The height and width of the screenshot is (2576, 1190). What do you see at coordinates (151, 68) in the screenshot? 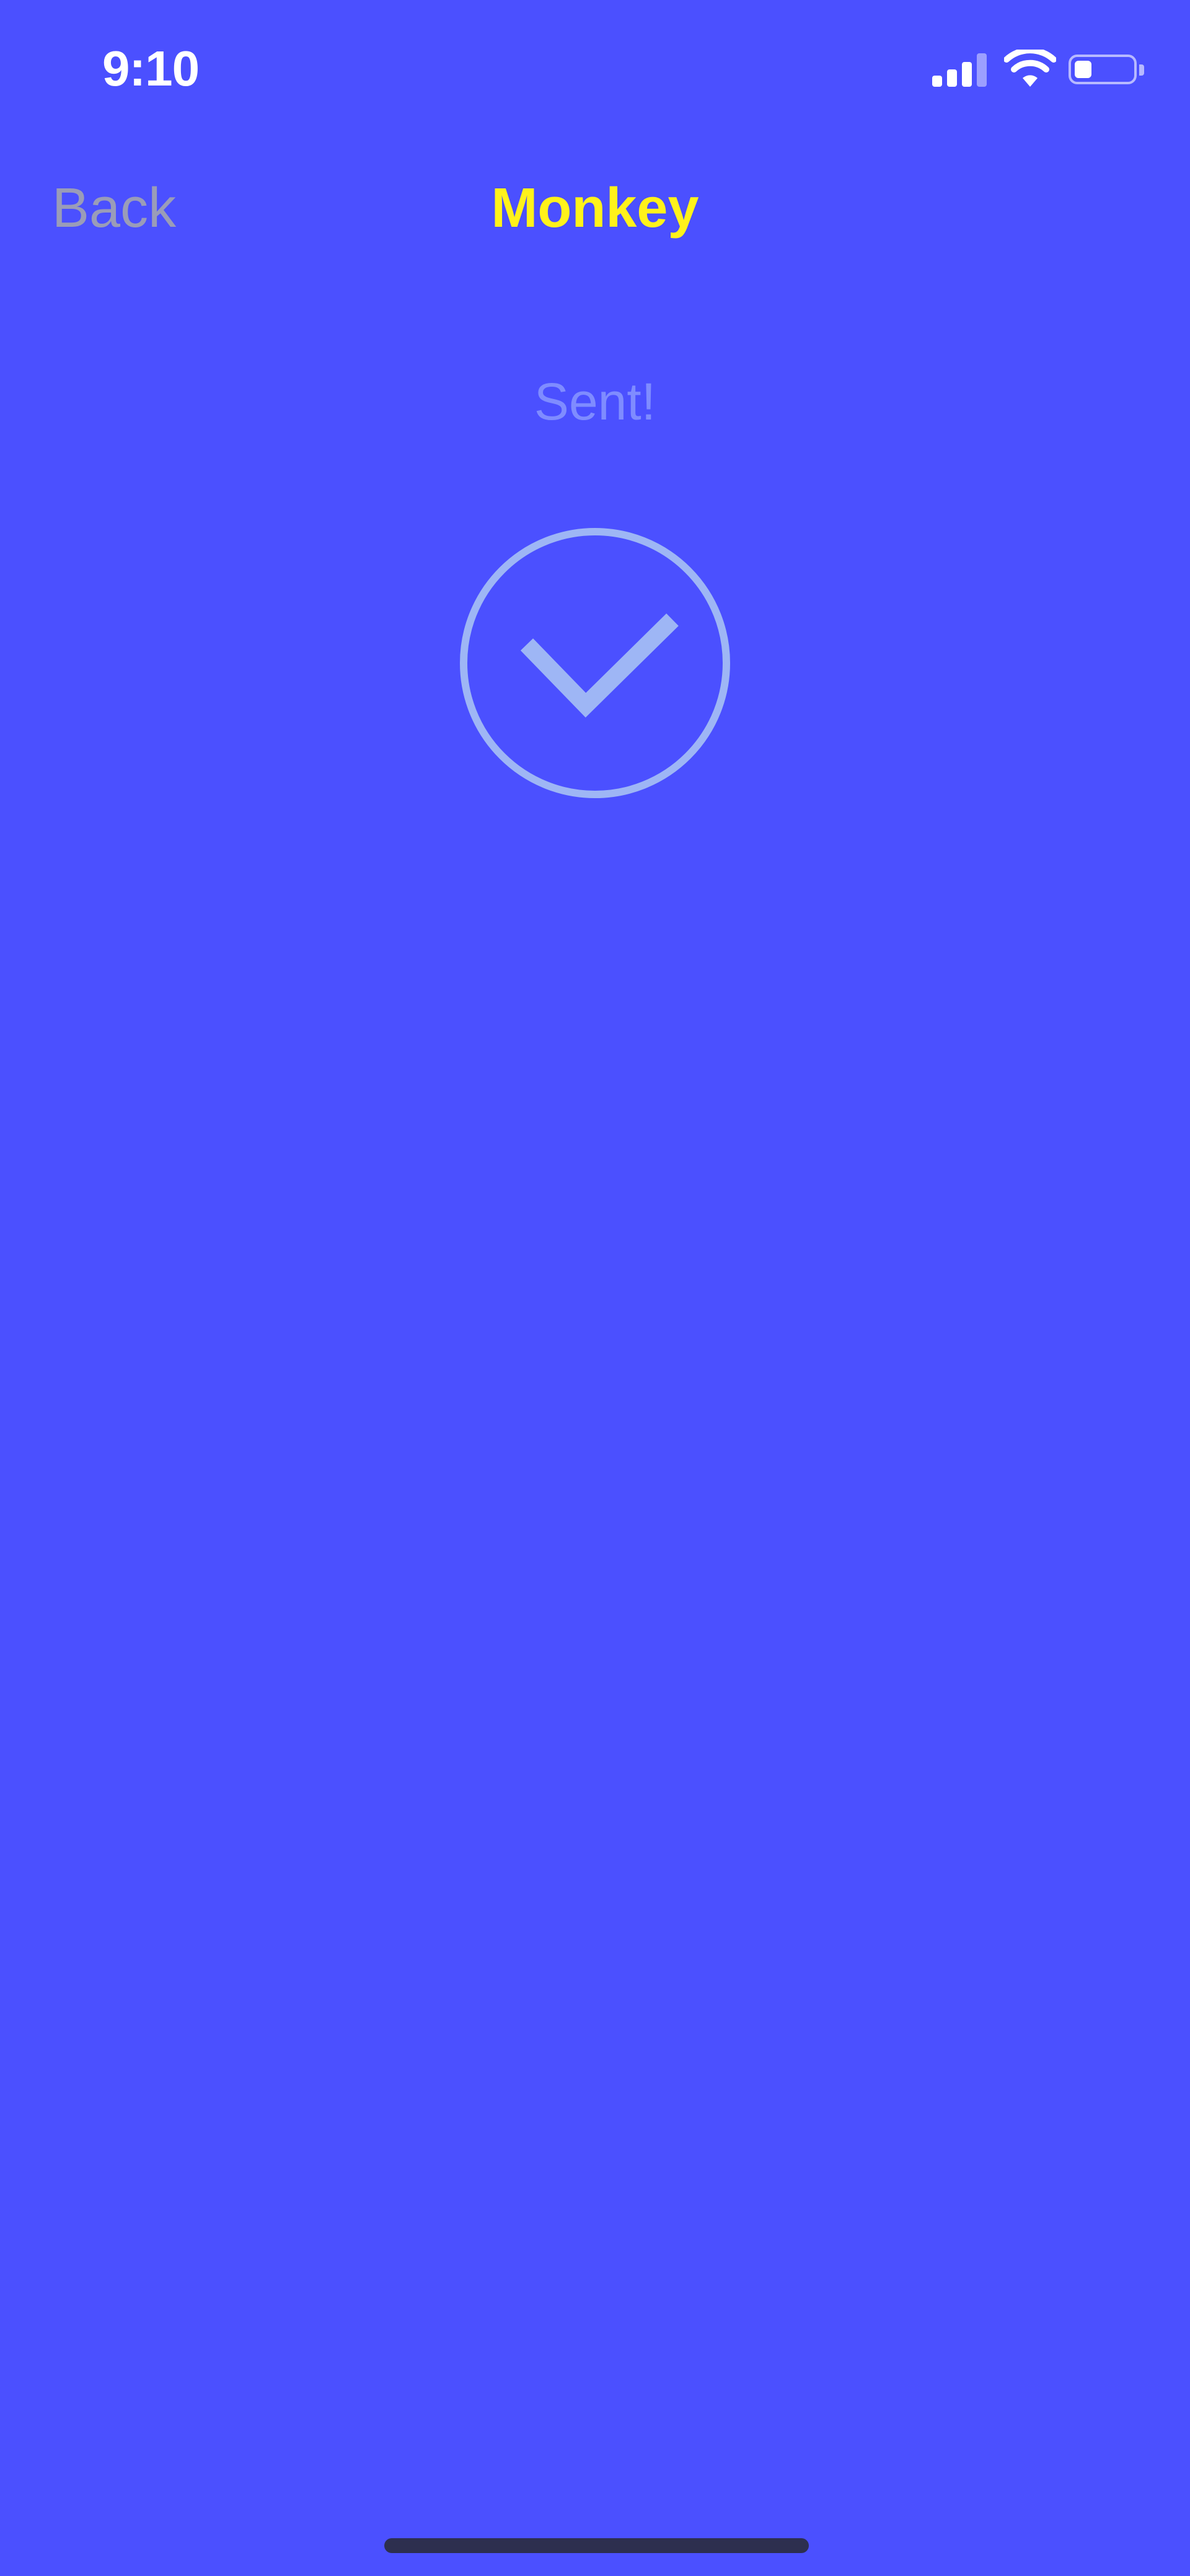
I see `status-time: 9:10` at bounding box center [151, 68].